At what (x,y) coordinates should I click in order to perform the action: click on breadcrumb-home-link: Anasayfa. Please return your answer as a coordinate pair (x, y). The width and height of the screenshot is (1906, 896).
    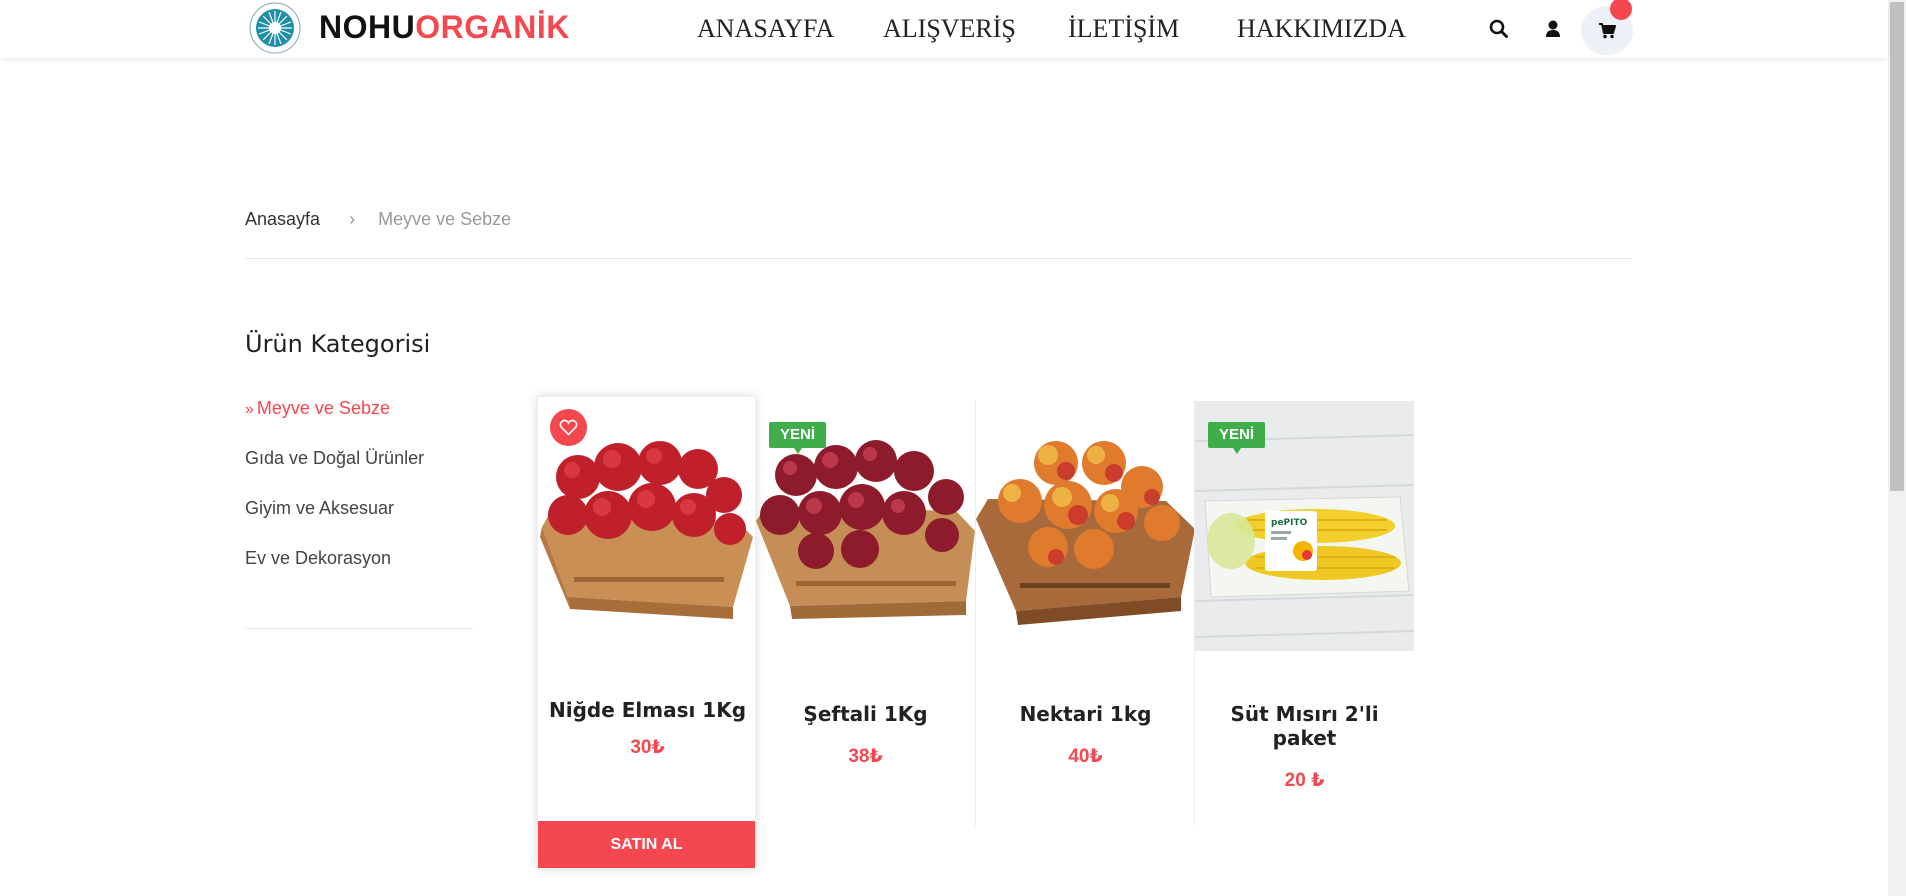
    Looking at the image, I should click on (282, 219).